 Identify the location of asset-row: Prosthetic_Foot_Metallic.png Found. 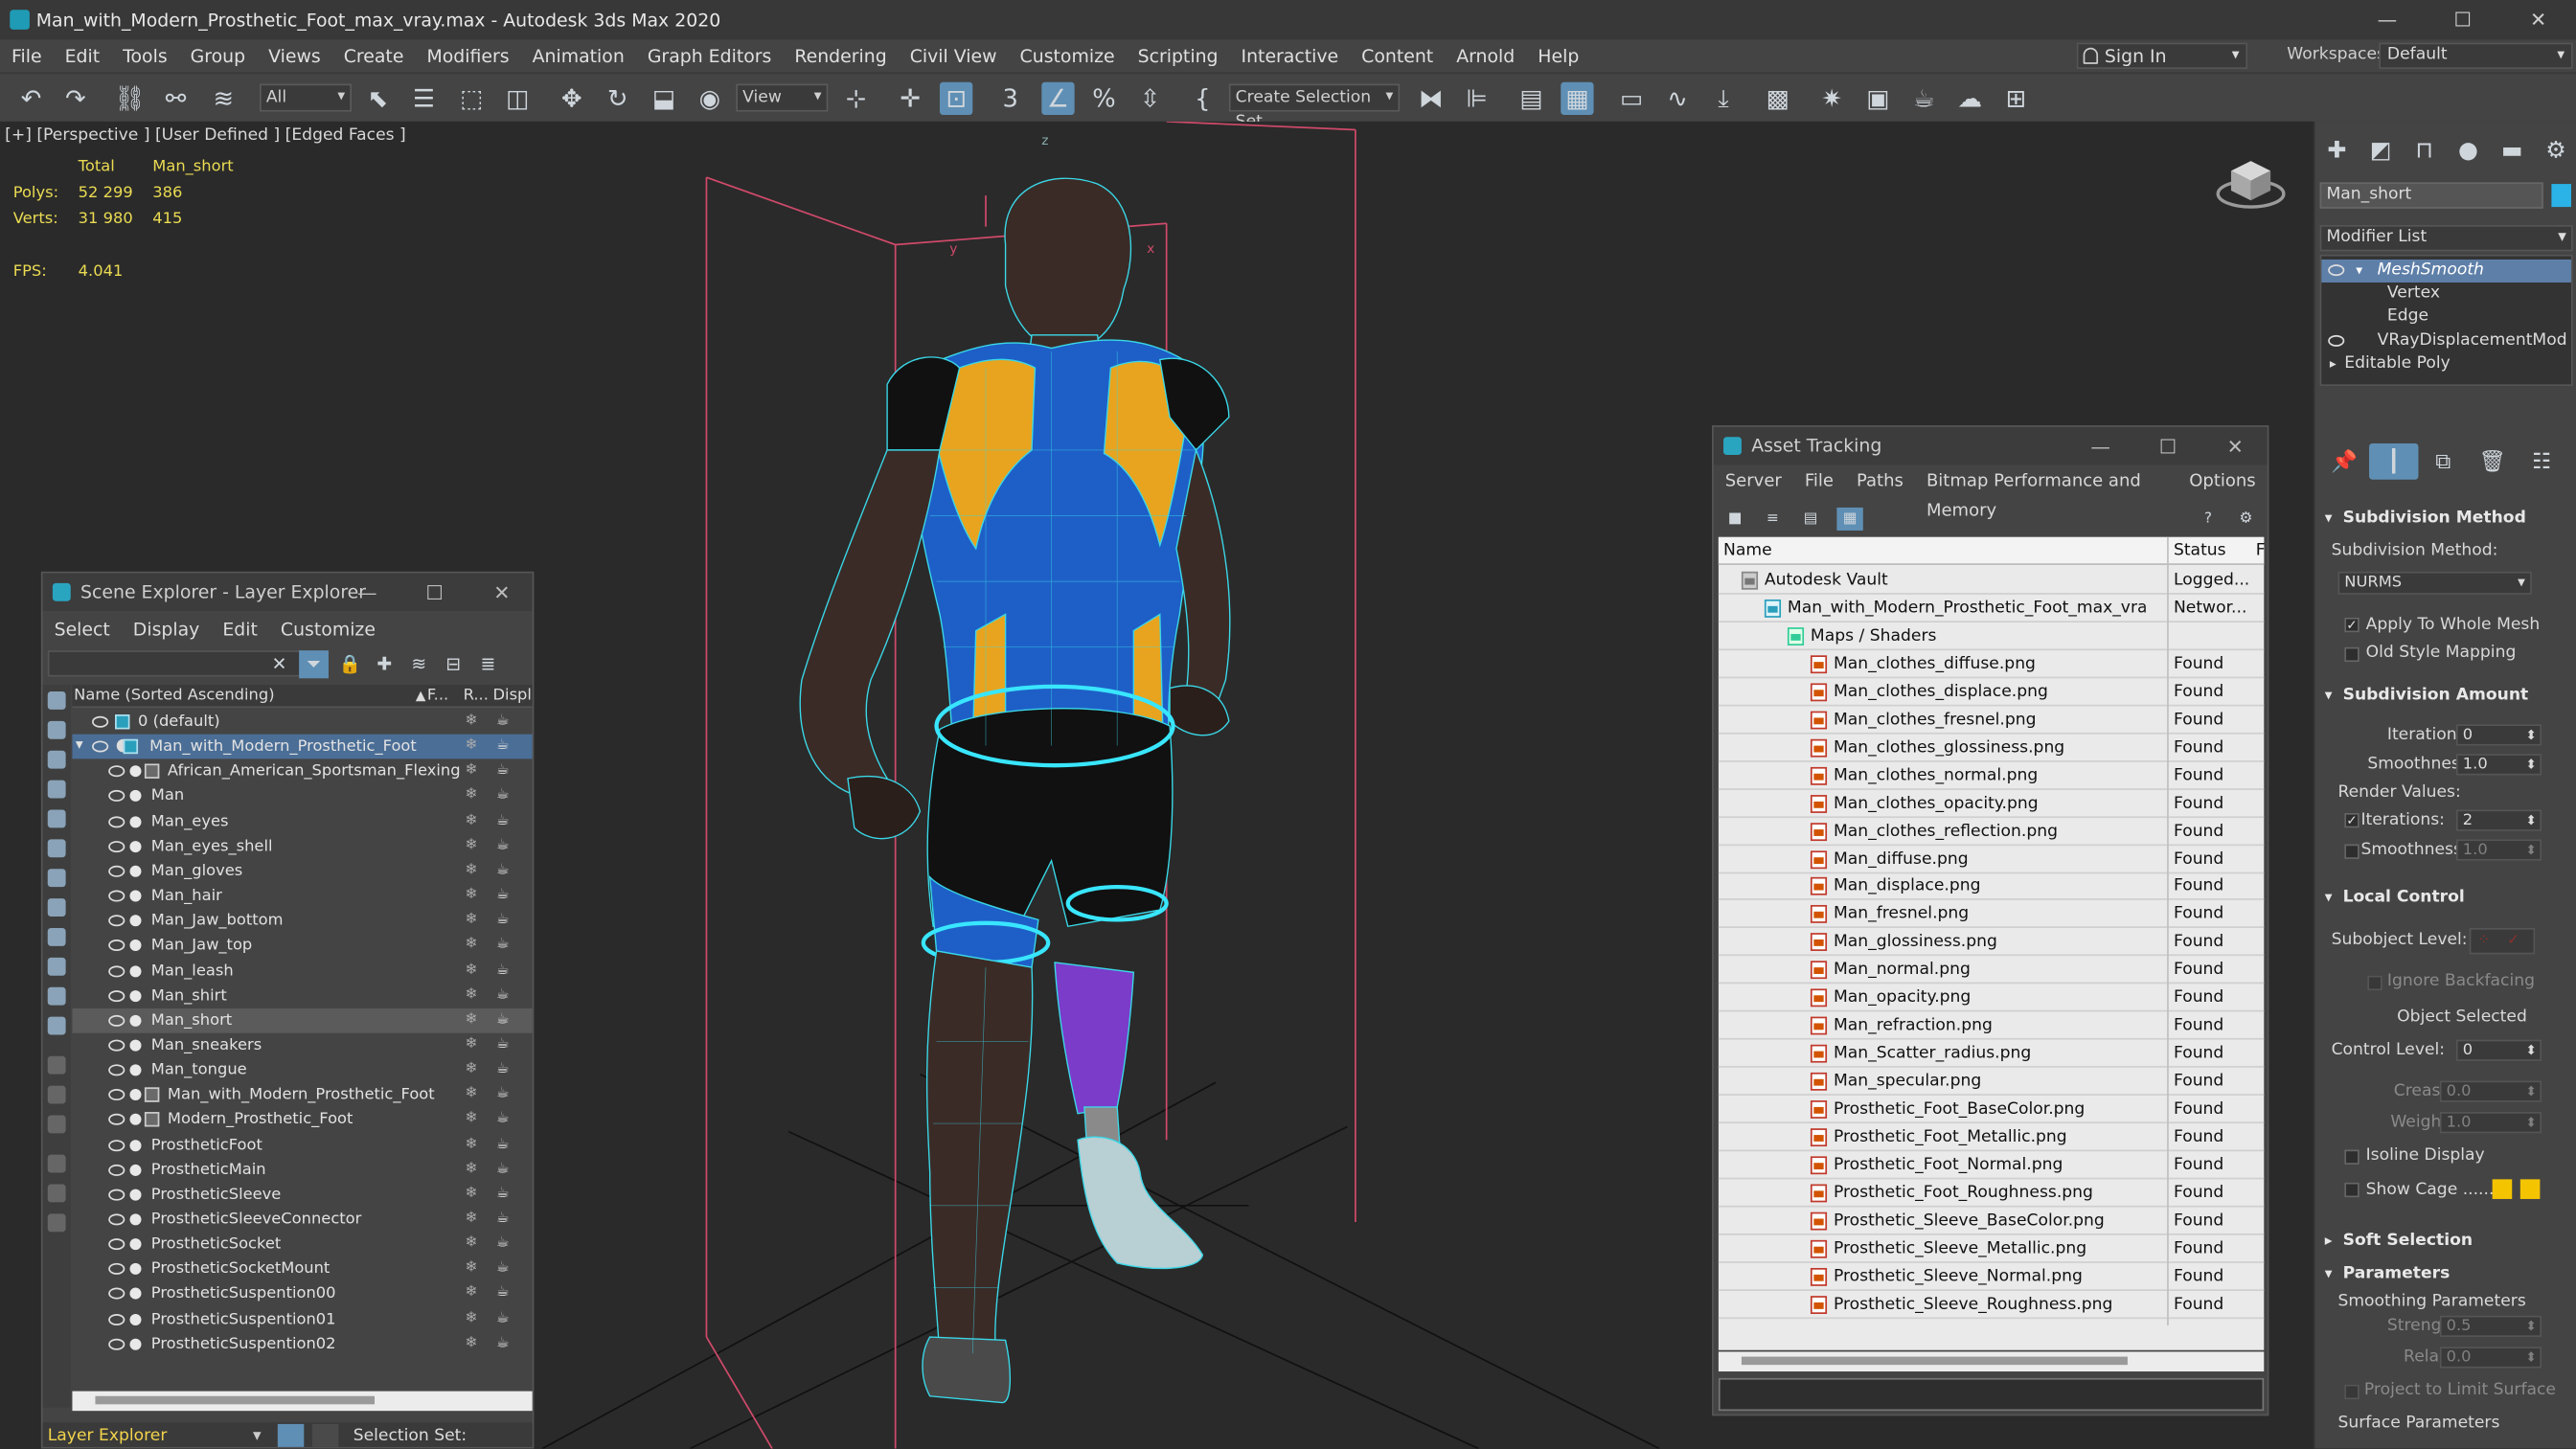
(1992, 1137).